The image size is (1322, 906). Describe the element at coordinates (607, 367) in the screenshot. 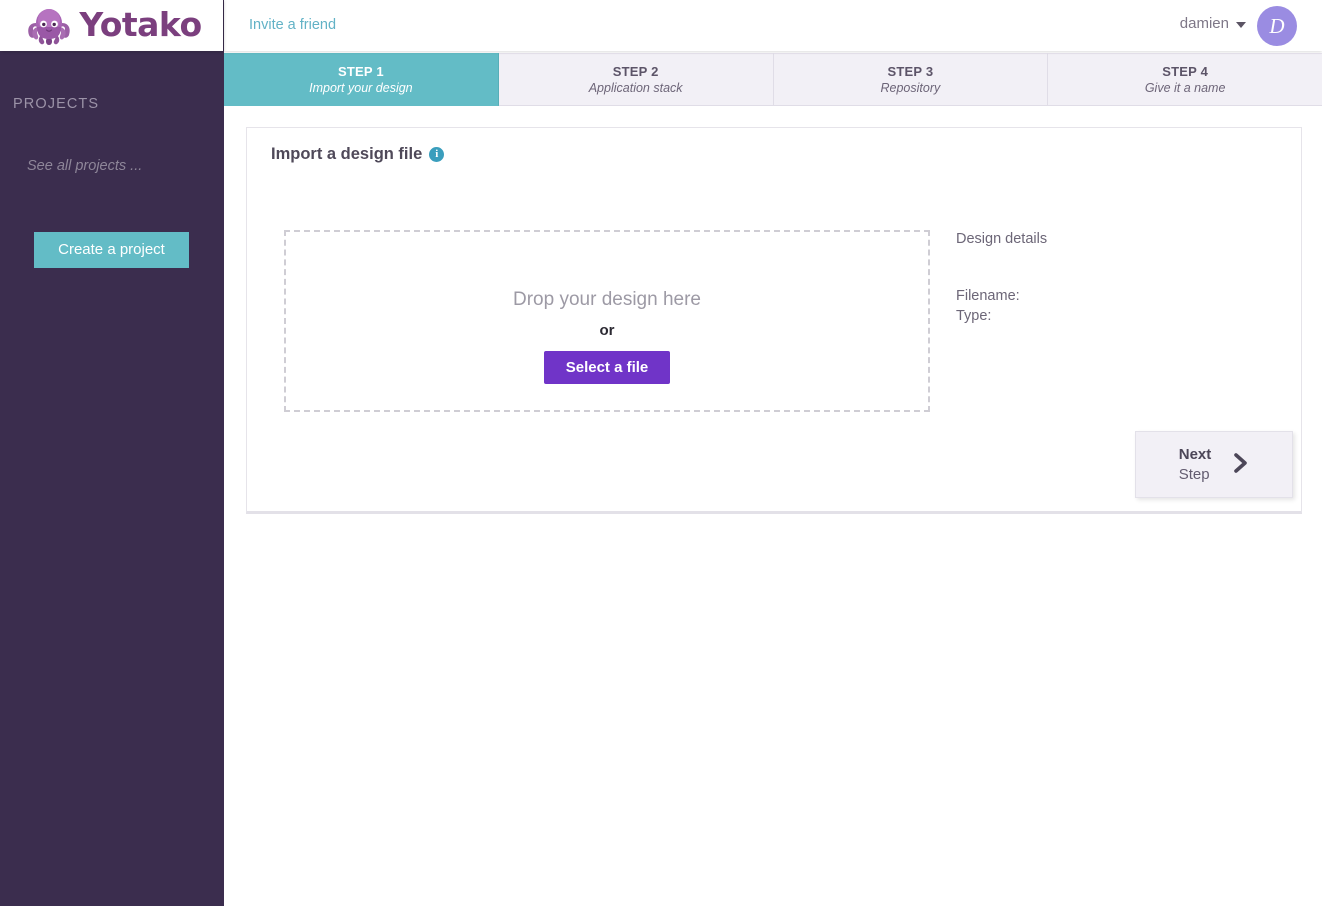

I see `select-a-file-button: Select a file` at that location.